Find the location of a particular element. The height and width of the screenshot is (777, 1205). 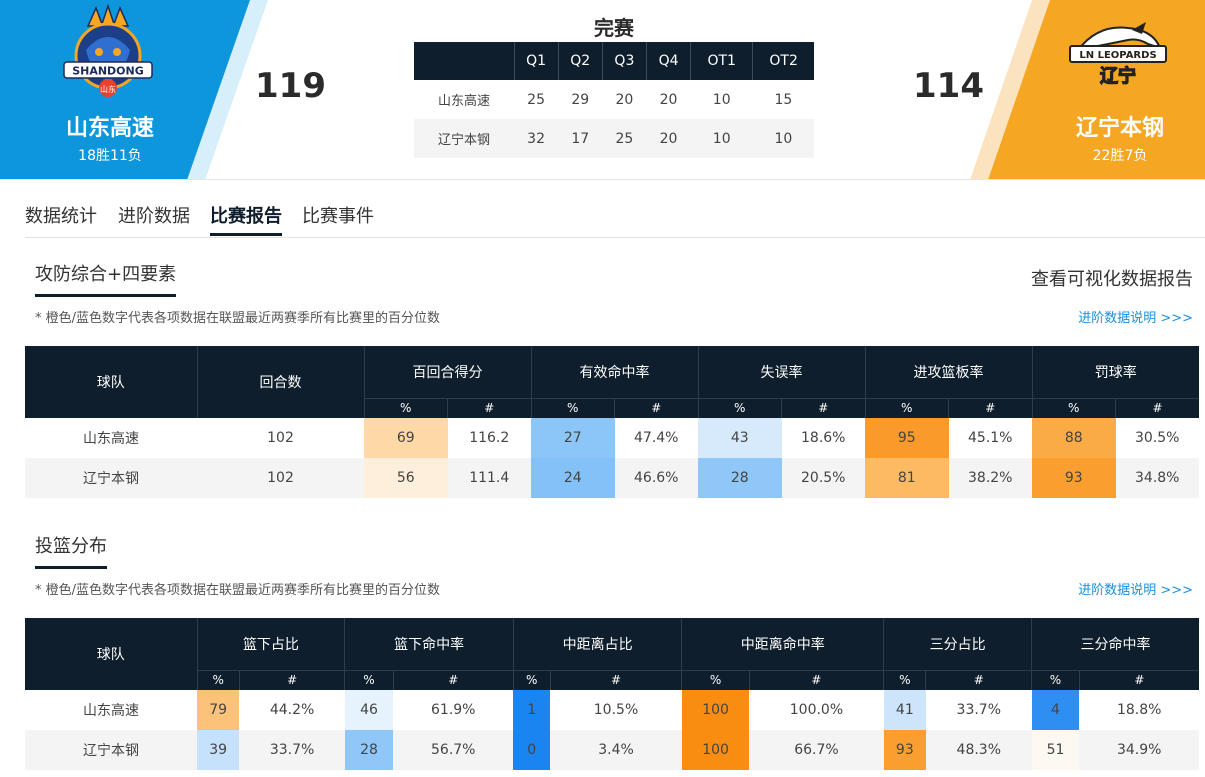

liaoning-logo-icon: LN LEOPARDS 辽宁 is located at coordinates (1118, 55).